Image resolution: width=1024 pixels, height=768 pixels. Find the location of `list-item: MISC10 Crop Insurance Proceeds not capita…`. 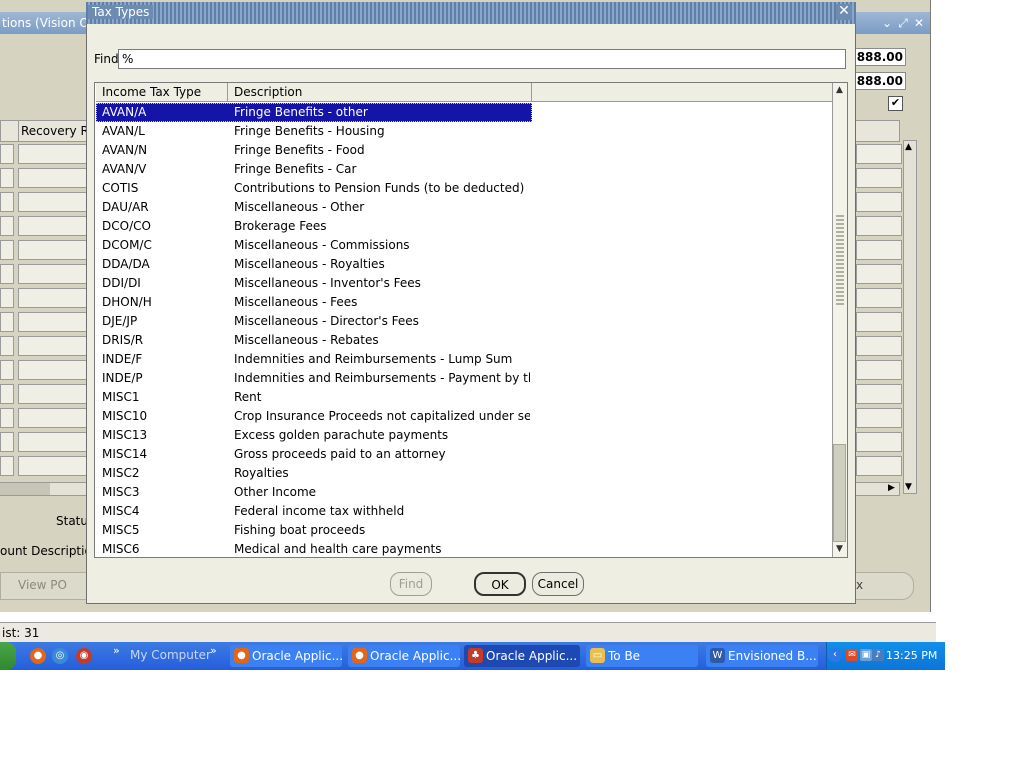

list-item: MISC10 Crop Insurance Proceeds not capita… is located at coordinates (314, 416).